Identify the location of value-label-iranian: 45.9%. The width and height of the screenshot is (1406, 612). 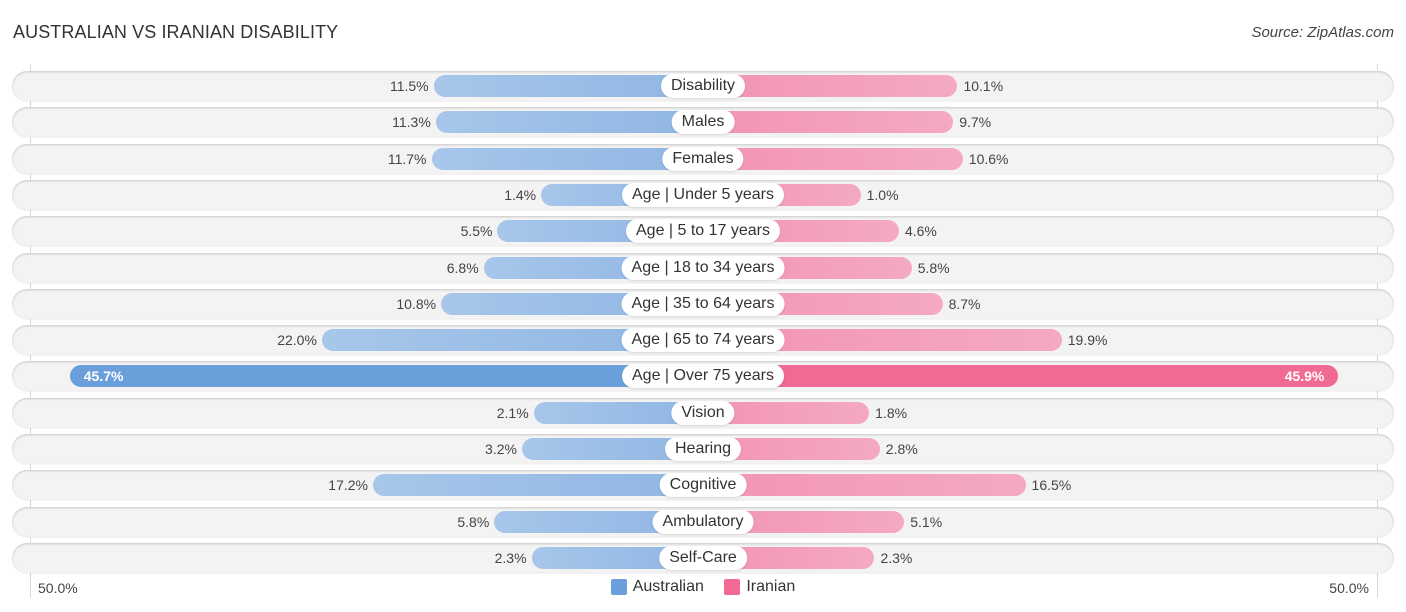
(1304, 376).